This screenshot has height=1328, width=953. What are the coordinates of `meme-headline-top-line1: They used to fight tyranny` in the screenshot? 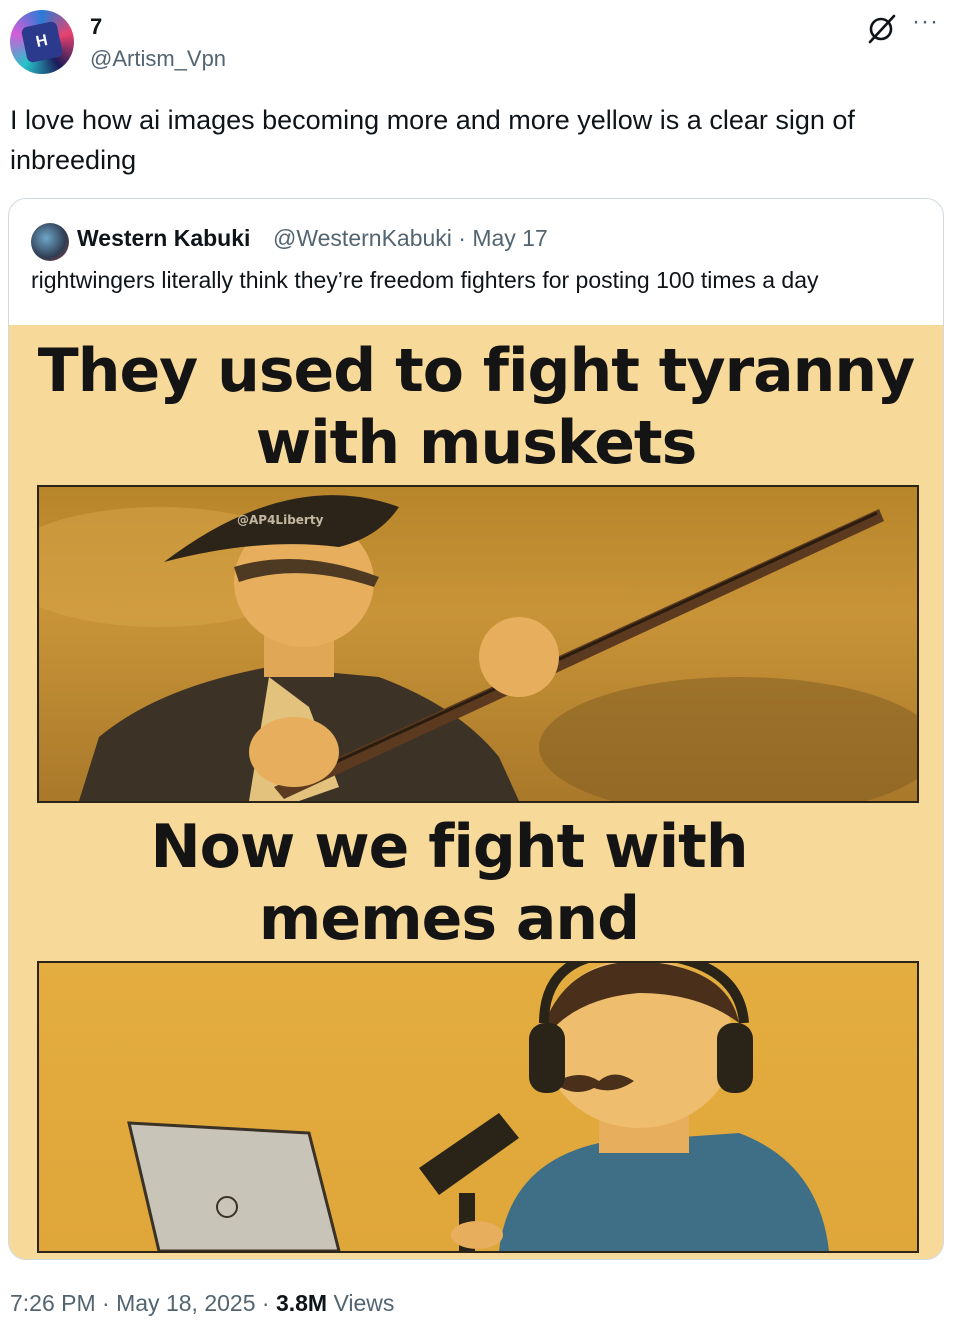 It's located at (476, 371).